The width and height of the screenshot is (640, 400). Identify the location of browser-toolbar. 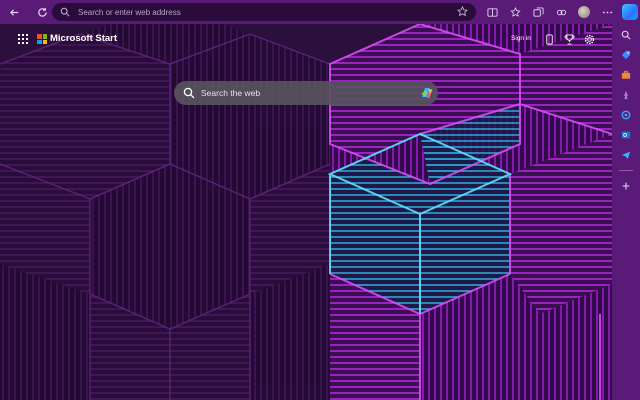
(320, 12).